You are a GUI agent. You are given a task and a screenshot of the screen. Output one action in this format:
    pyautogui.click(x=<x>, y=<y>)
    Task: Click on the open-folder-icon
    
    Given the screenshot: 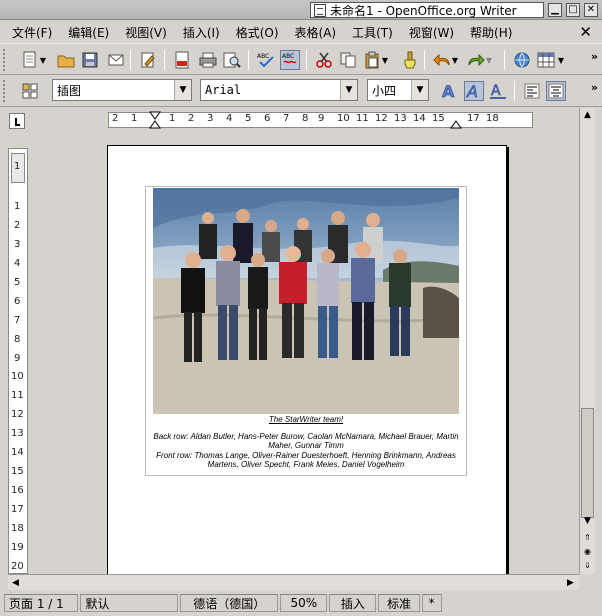 What is the action you would take?
    pyautogui.click(x=66, y=60)
    